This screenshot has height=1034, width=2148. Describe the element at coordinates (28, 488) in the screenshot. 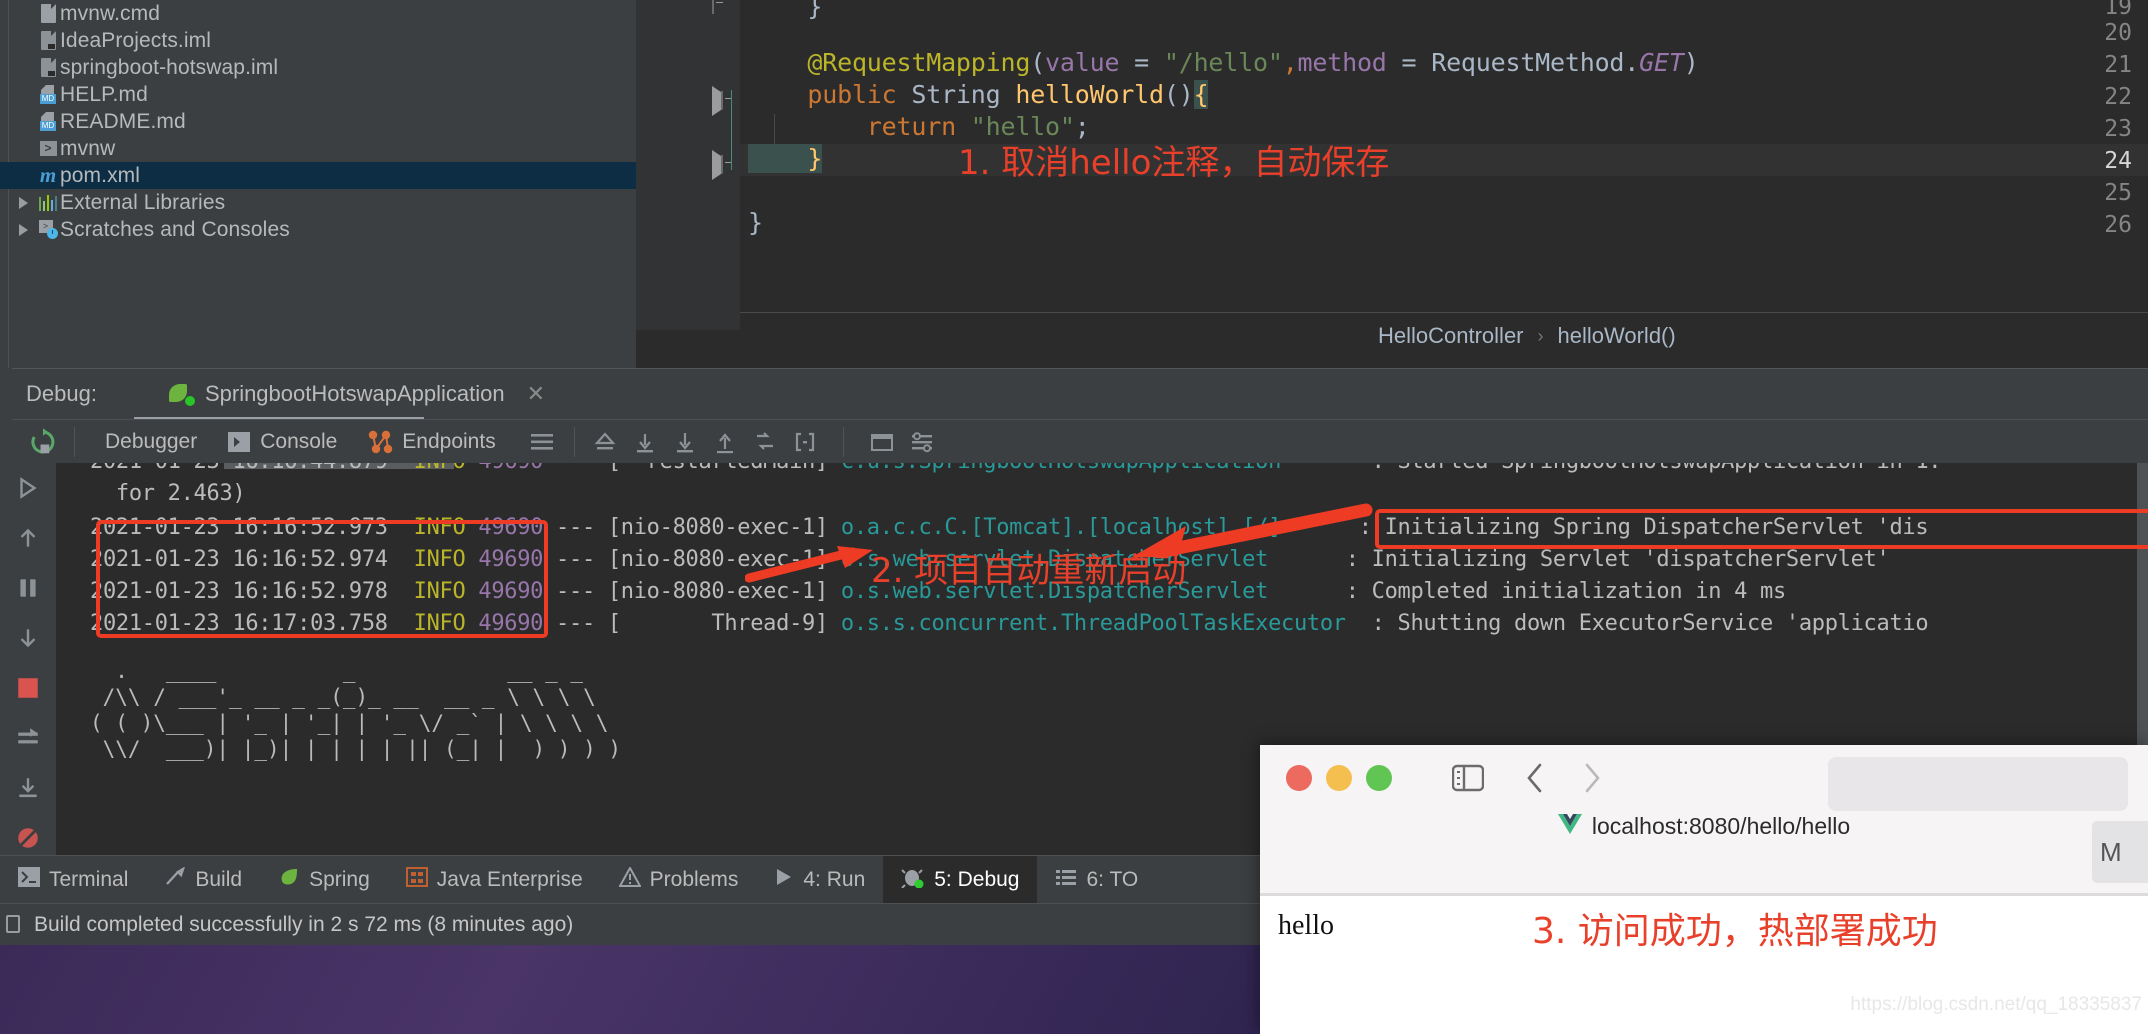

I see `resume-icon` at that location.